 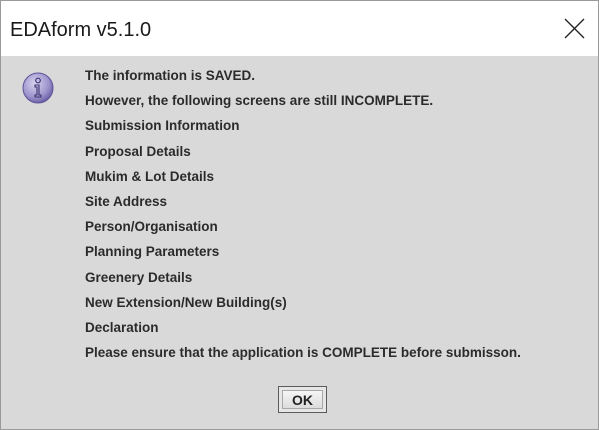 I want to click on close-button, so click(x=575, y=28).